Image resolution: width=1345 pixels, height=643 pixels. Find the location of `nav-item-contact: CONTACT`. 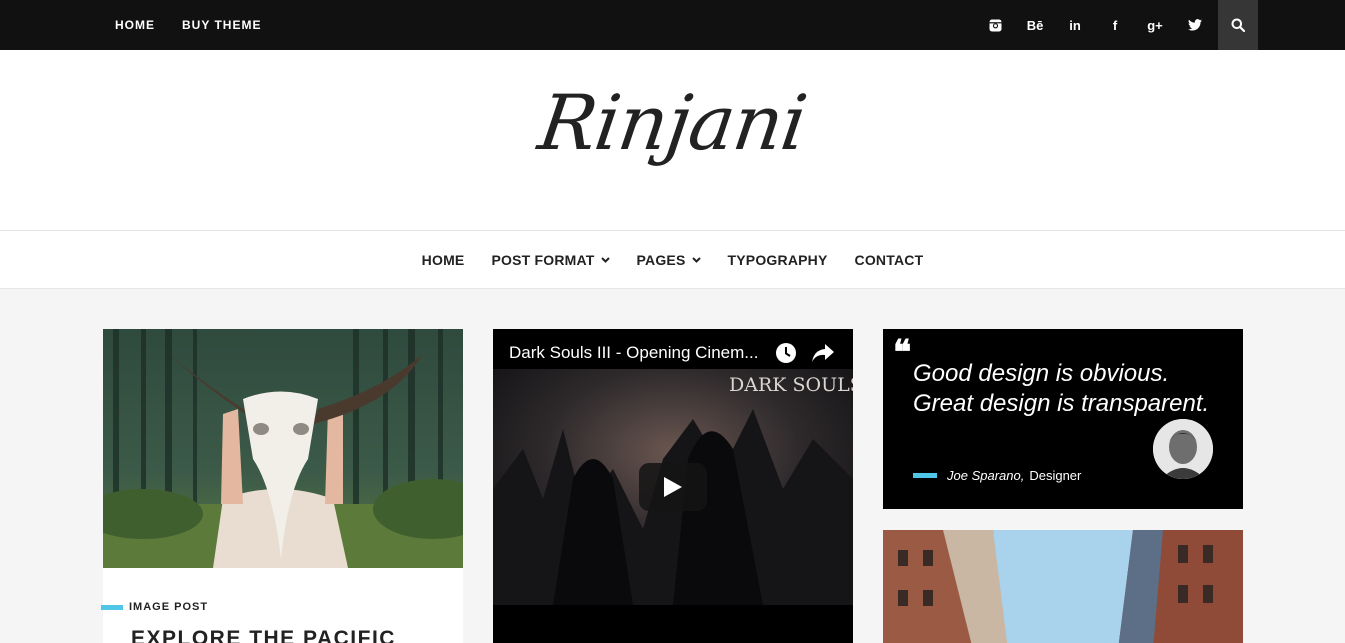

nav-item-contact: CONTACT is located at coordinates (889, 260).